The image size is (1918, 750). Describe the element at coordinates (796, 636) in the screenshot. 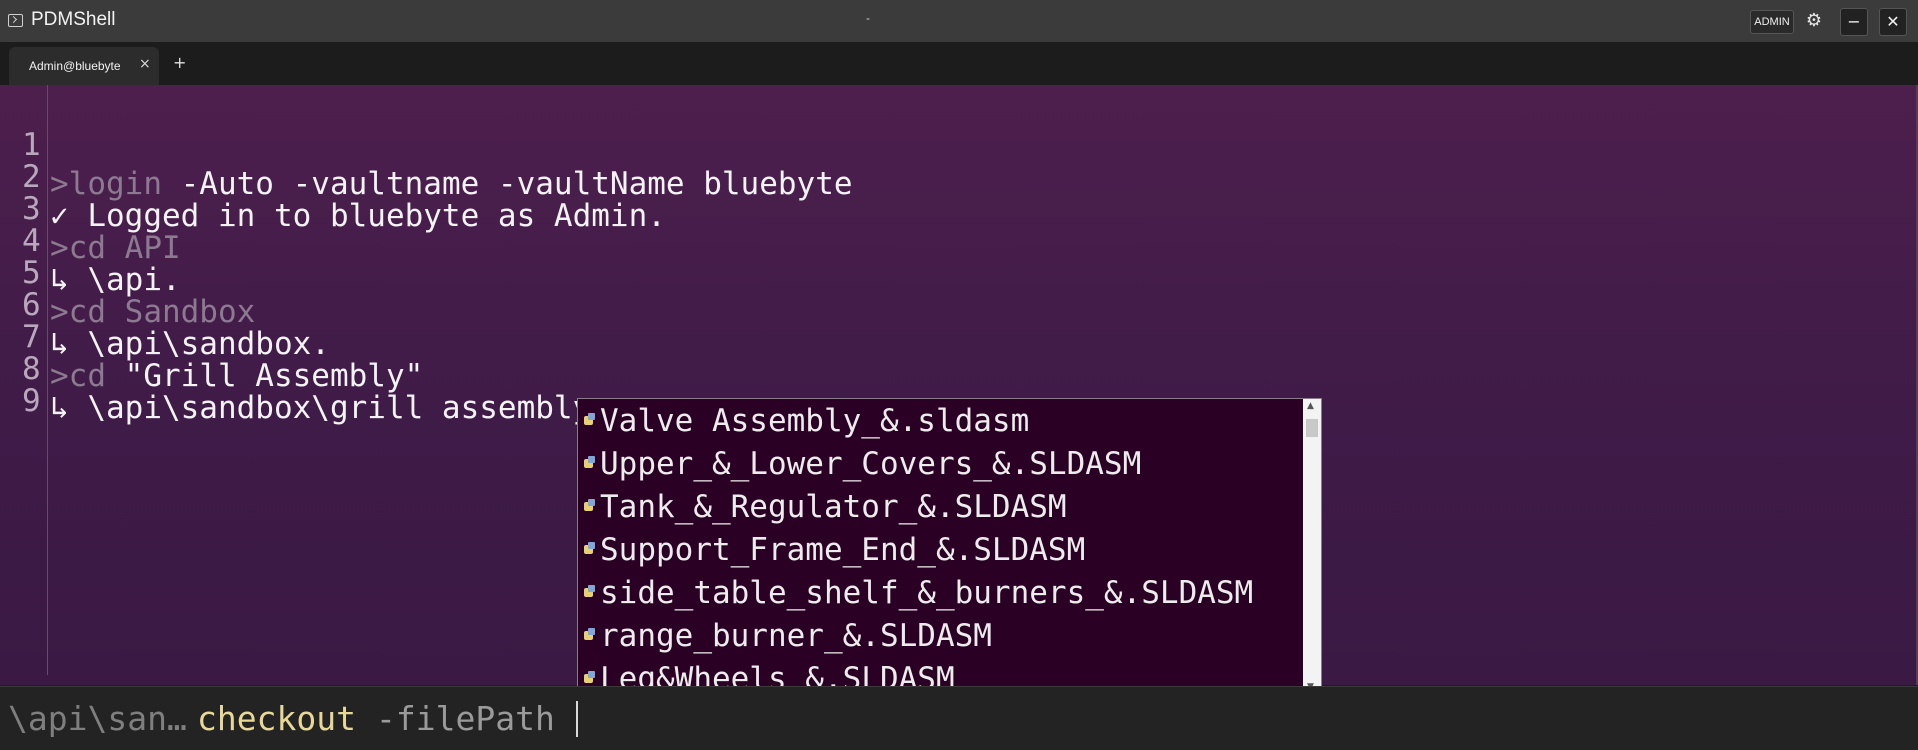

I see `autocomplete-item-label: range_burner_&.SLDASM` at that location.